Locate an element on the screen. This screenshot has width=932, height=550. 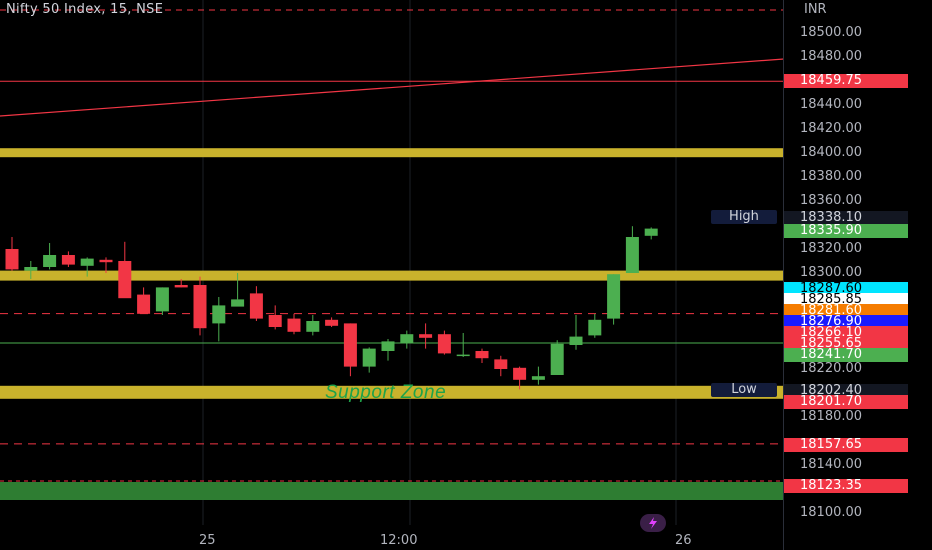
price-tag: 18201.70 is located at coordinates (846, 402).